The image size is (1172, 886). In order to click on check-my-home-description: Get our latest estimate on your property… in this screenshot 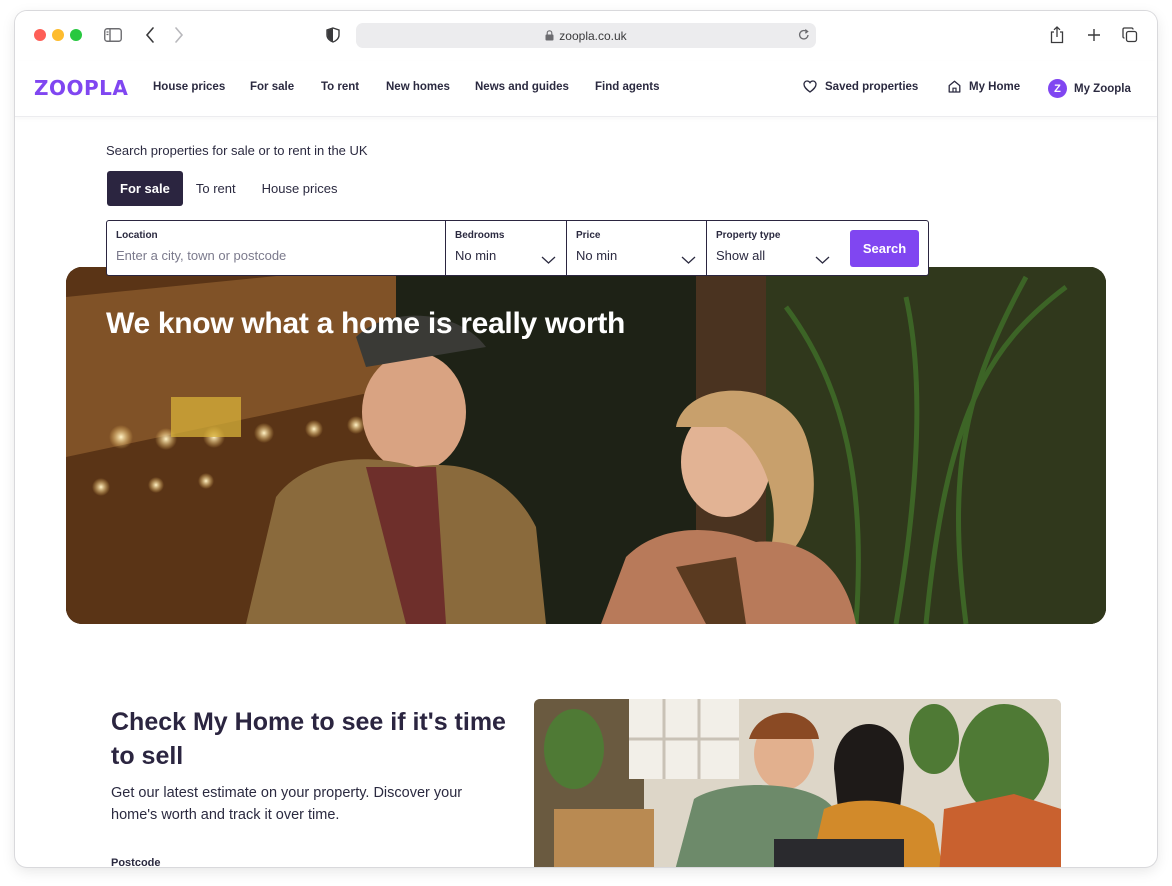, I will do `click(287, 804)`.